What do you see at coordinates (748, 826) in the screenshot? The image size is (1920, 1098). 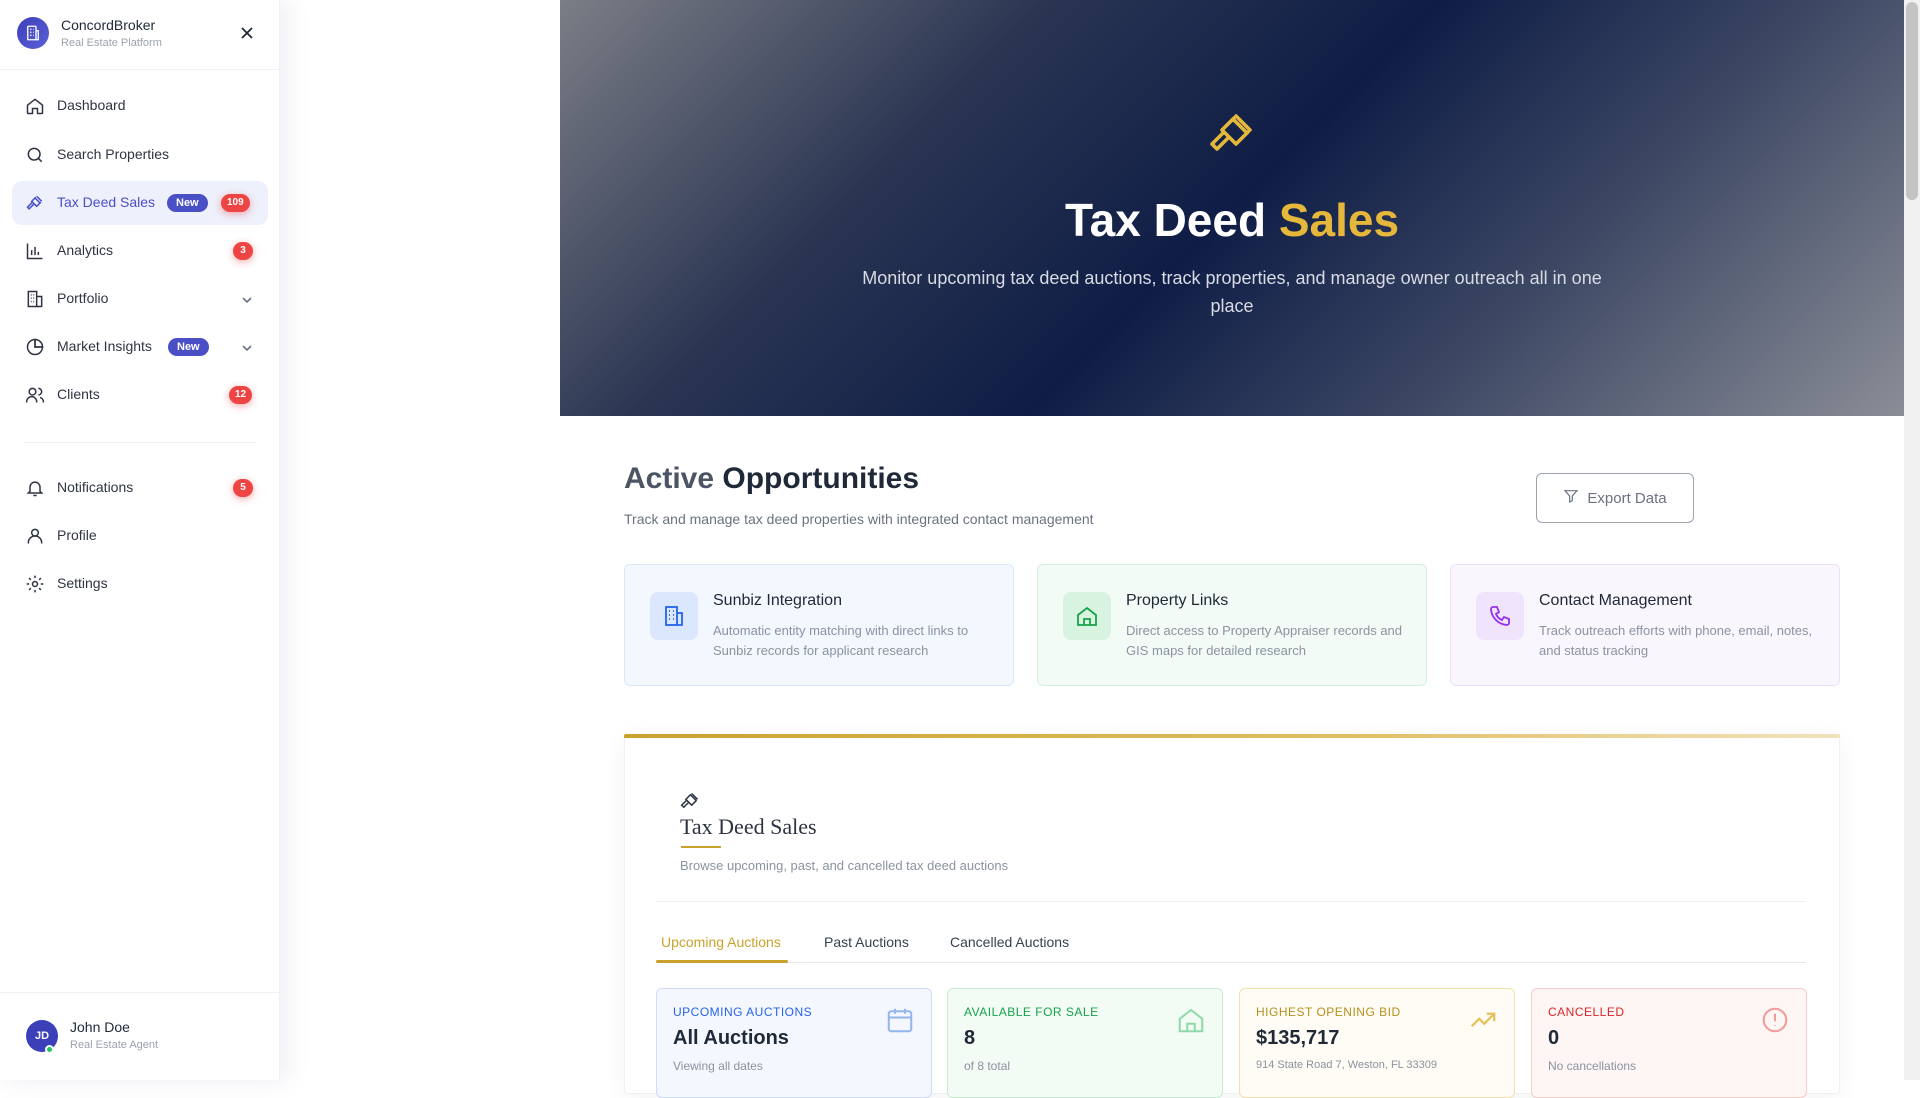 I see `panel-title: Tax Deed Sales` at bounding box center [748, 826].